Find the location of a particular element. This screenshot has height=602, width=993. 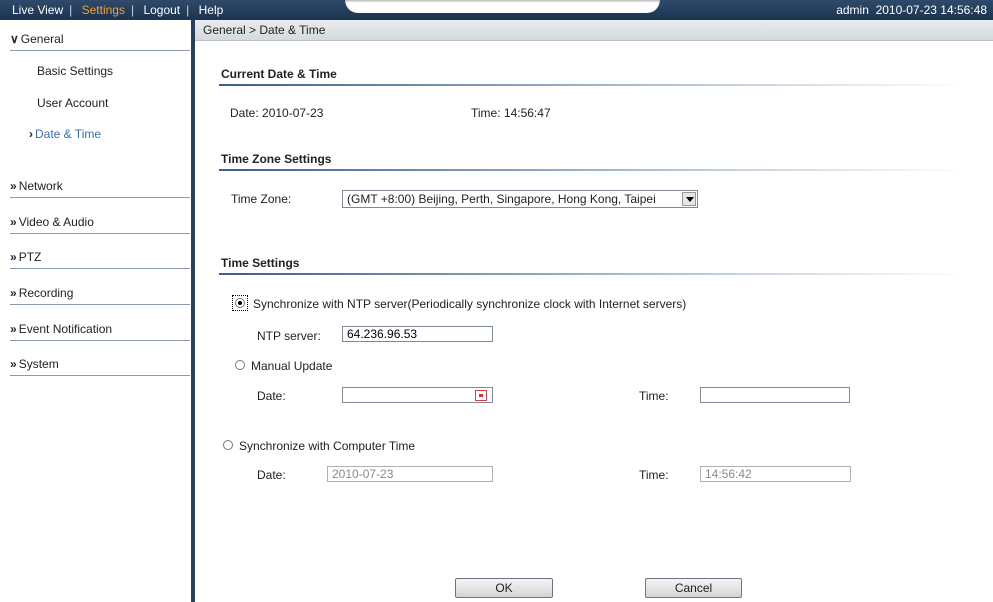

system-datetime: 2010-07-23 14:56:48 is located at coordinates (931, 10).